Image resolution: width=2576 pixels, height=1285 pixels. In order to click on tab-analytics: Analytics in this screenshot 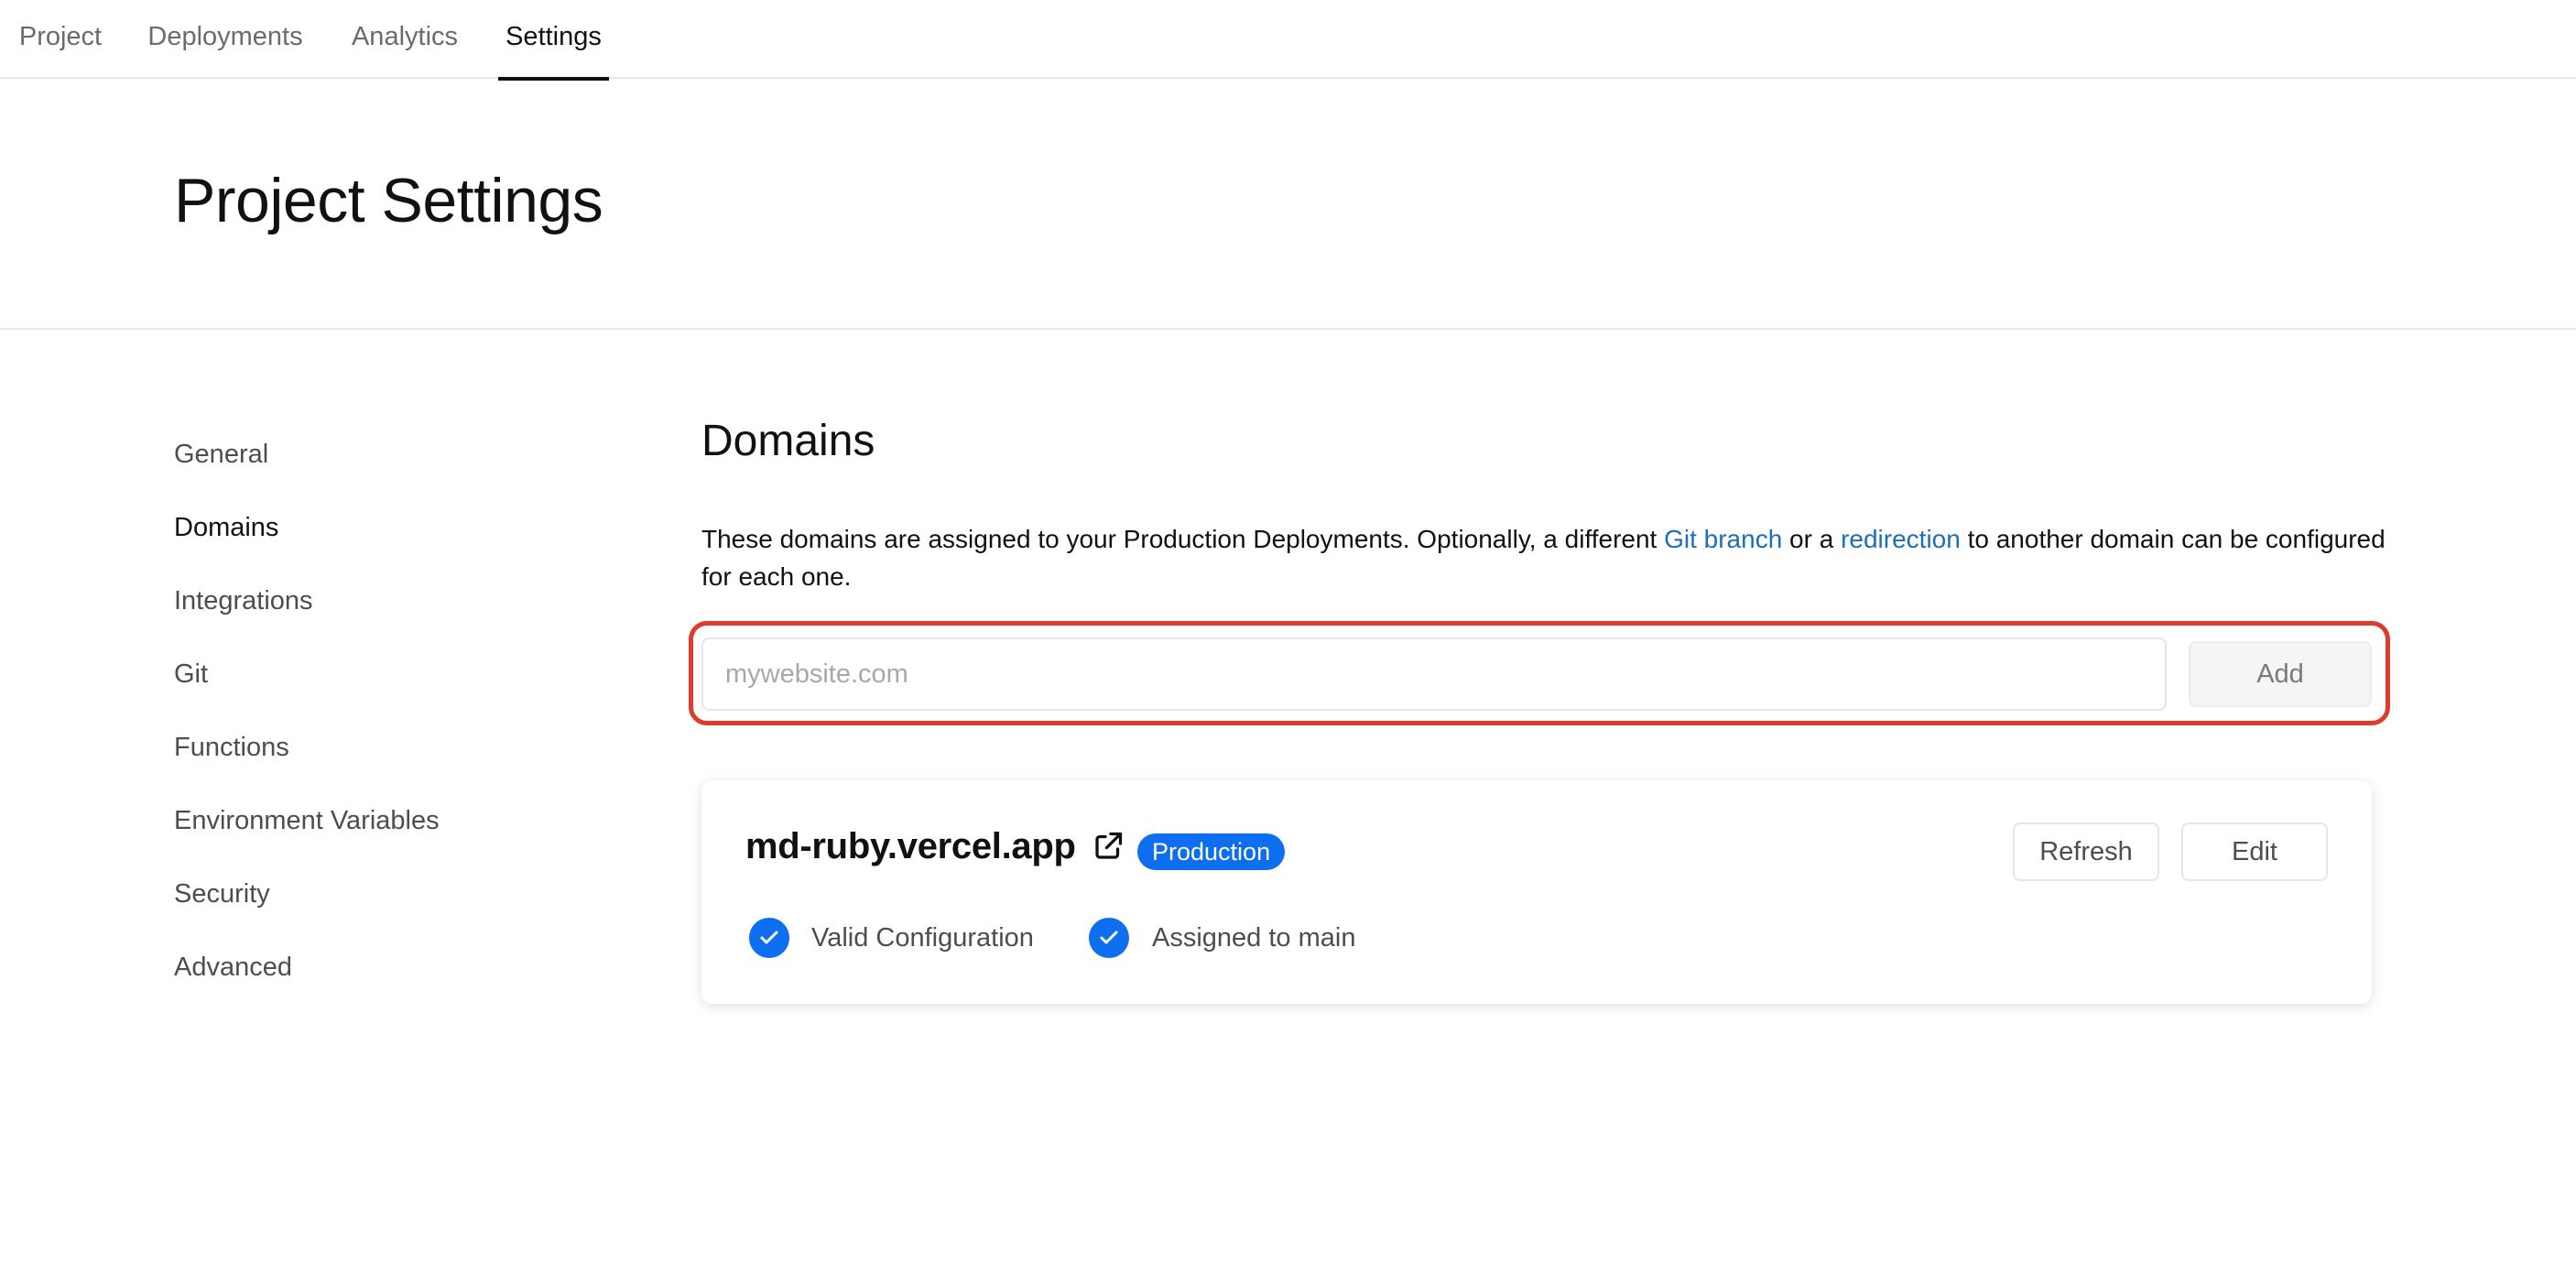, I will do `click(405, 39)`.